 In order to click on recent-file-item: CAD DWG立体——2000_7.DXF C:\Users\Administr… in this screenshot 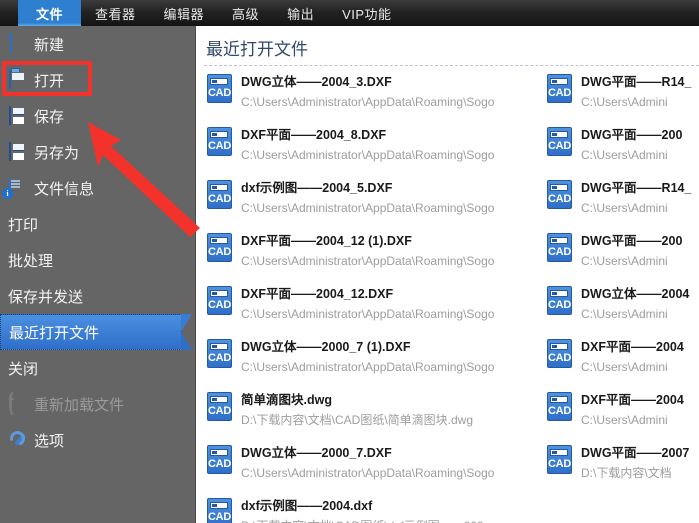, I will do `click(372, 467)`.